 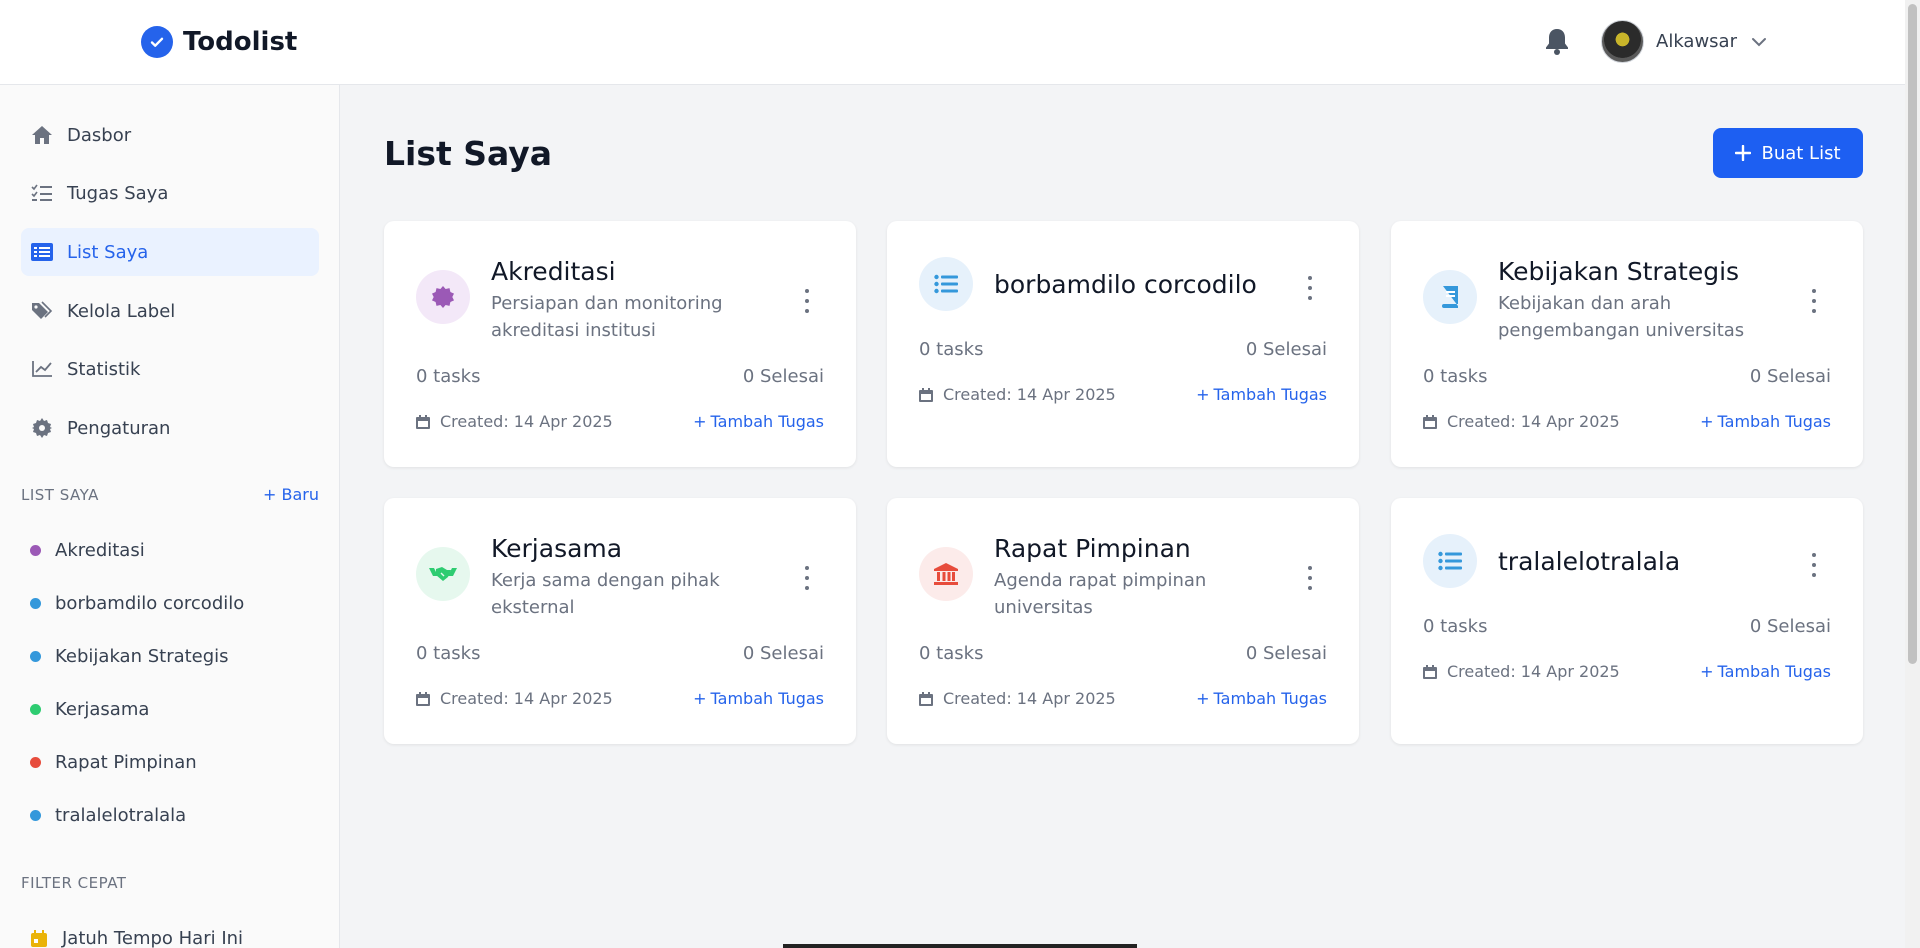 I want to click on list-section-title: LIST SAYA, so click(x=60, y=495).